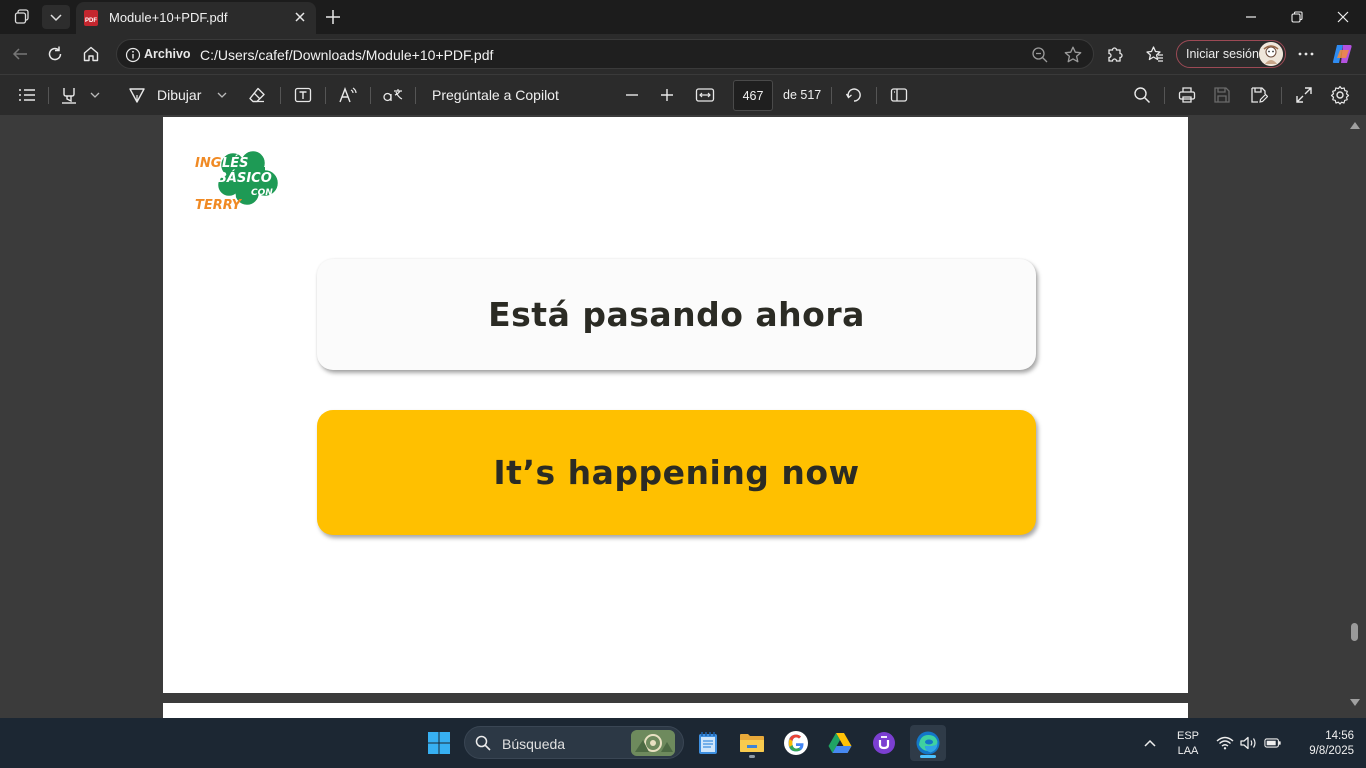  Describe the element at coordinates (1297, 17) in the screenshot. I see `restore-icon` at that location.